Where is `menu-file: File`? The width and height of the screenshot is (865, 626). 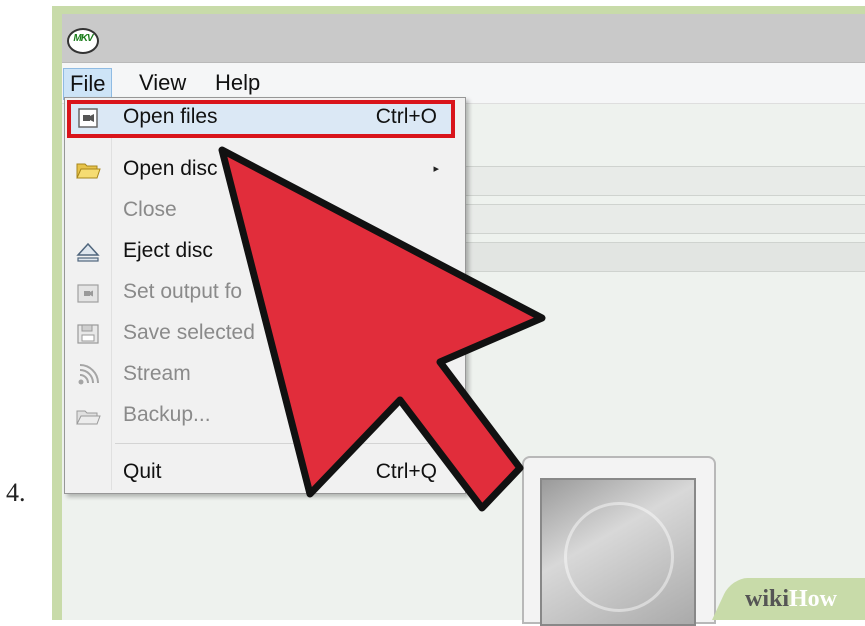 menu-file: File is located at coordinates (88, 84).